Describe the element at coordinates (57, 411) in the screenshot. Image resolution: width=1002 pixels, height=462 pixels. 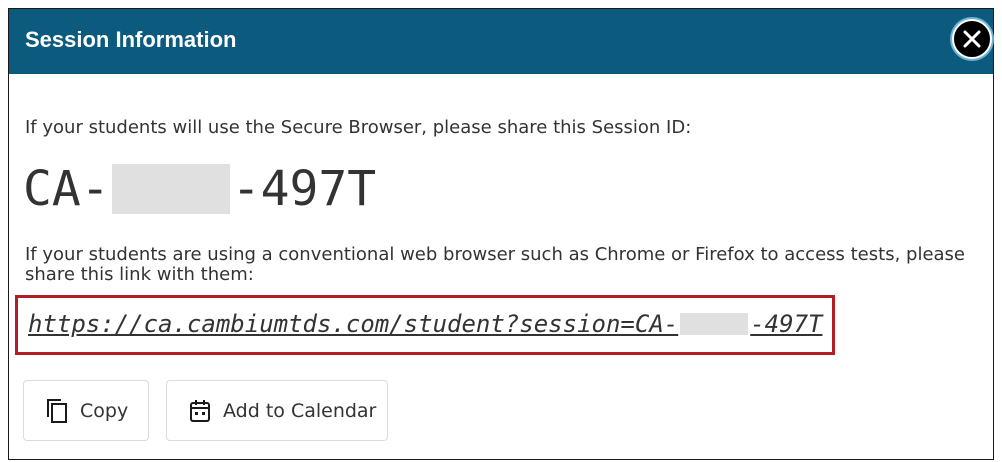
I see `copy-icon` at that location.